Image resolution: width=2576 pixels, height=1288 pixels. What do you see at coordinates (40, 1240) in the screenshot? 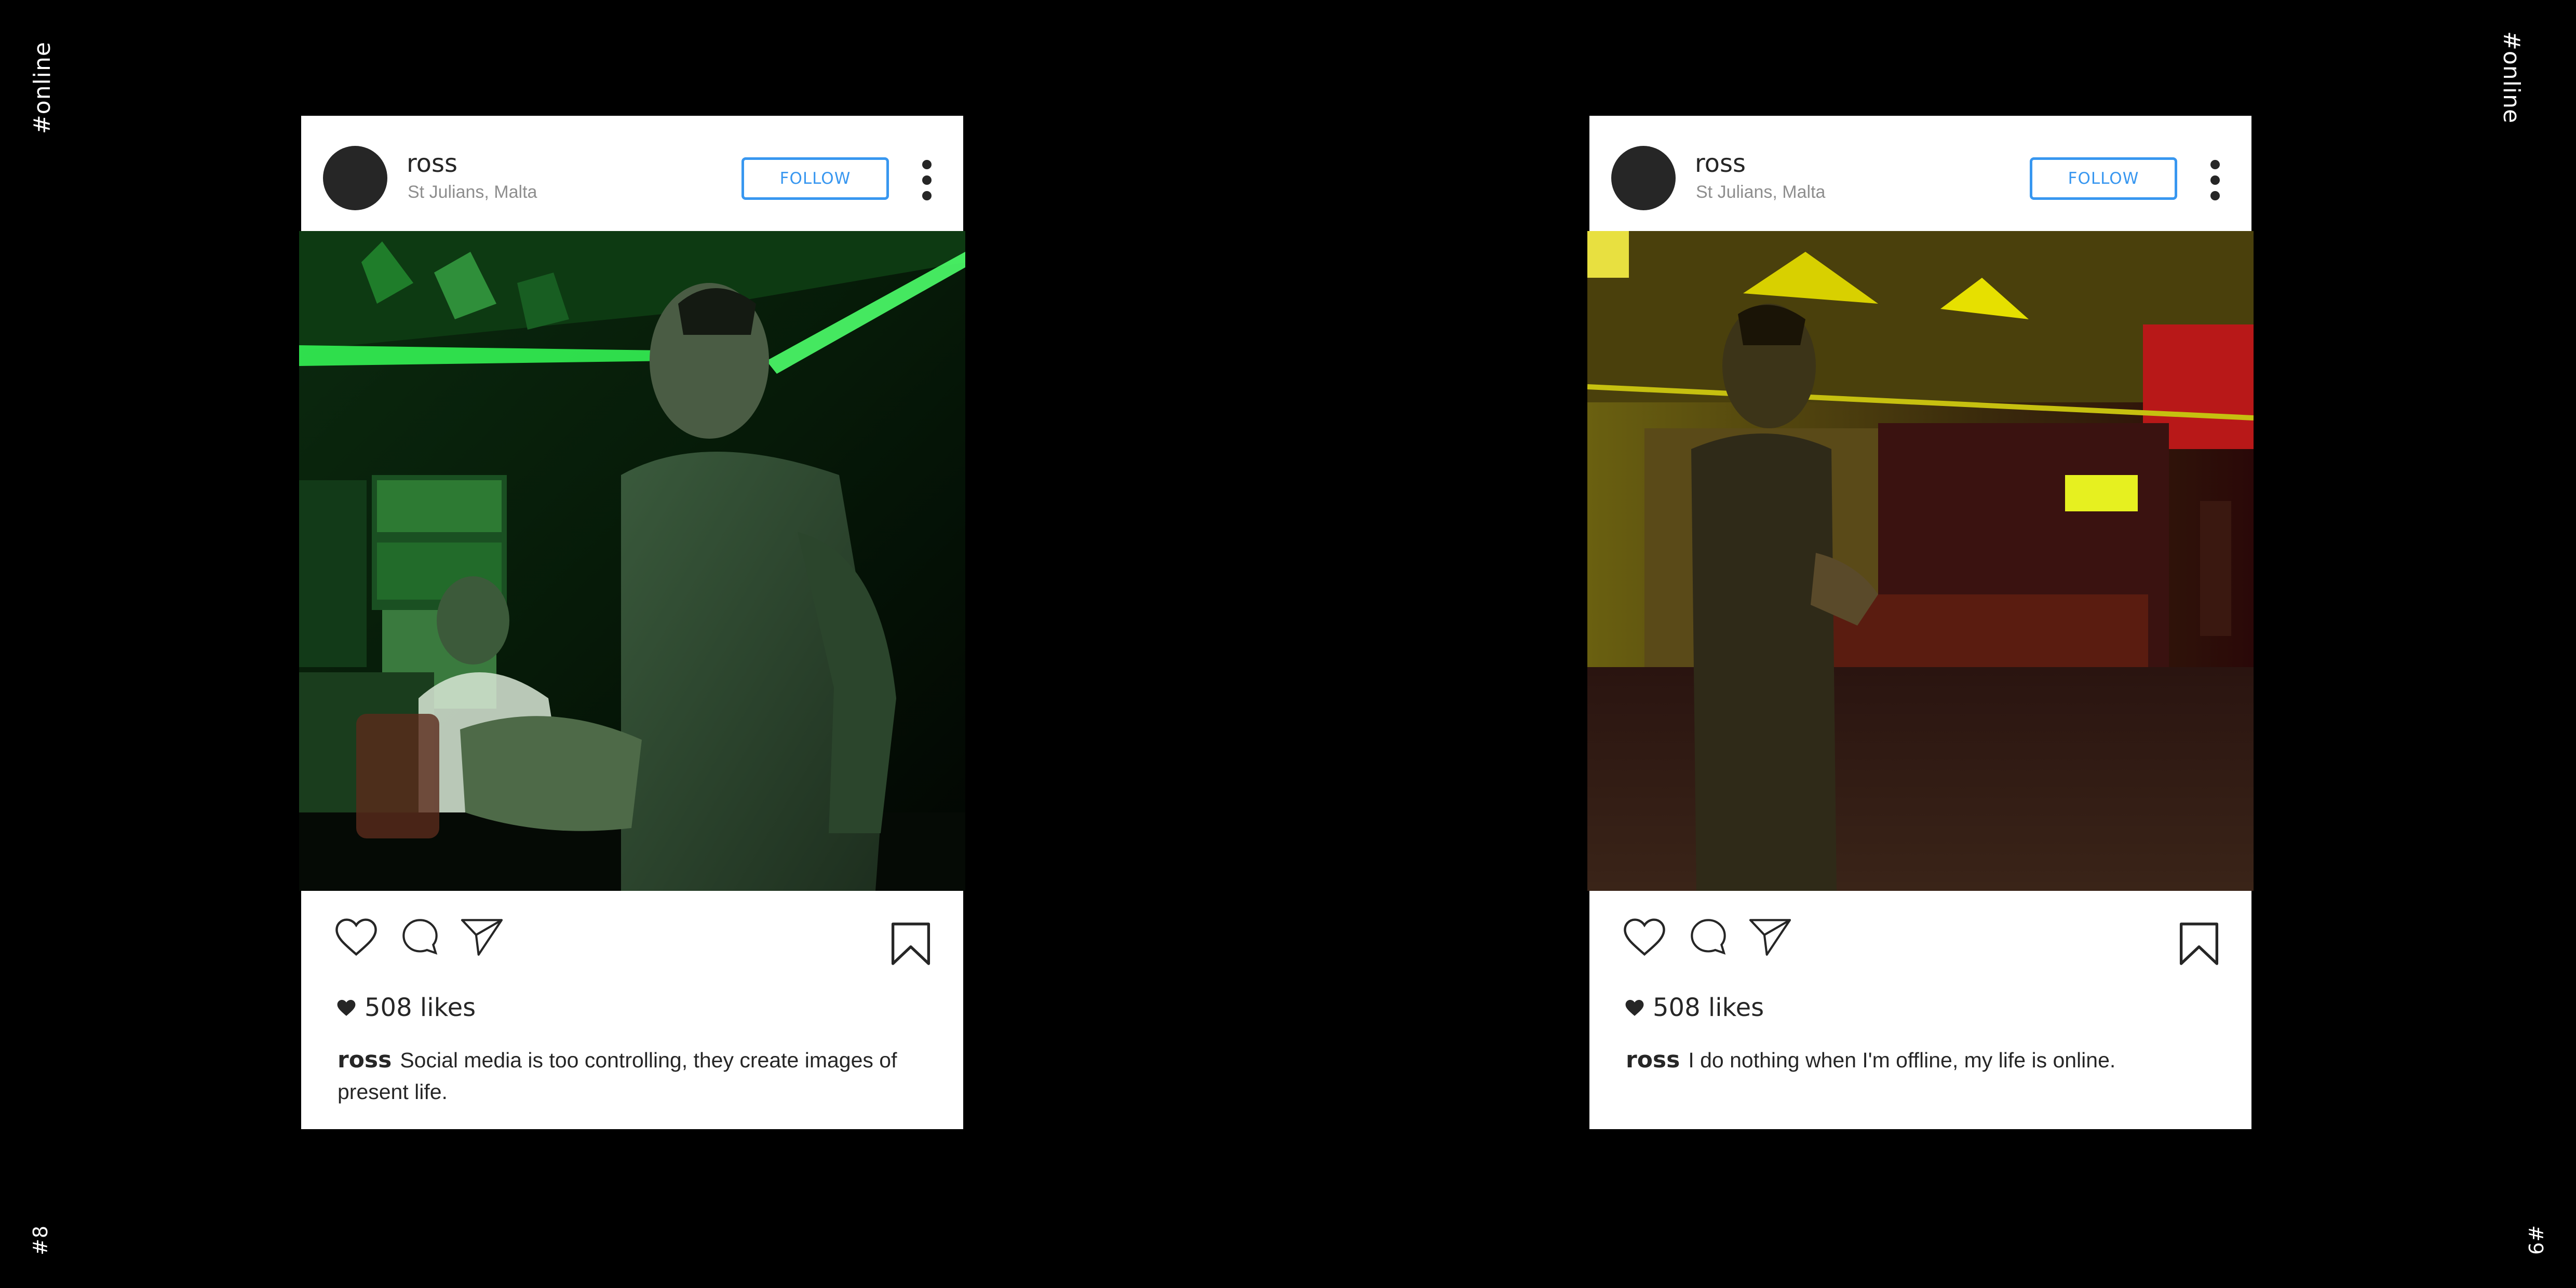
I see `page-number-left: #8` at bounding box center [40, 1240].